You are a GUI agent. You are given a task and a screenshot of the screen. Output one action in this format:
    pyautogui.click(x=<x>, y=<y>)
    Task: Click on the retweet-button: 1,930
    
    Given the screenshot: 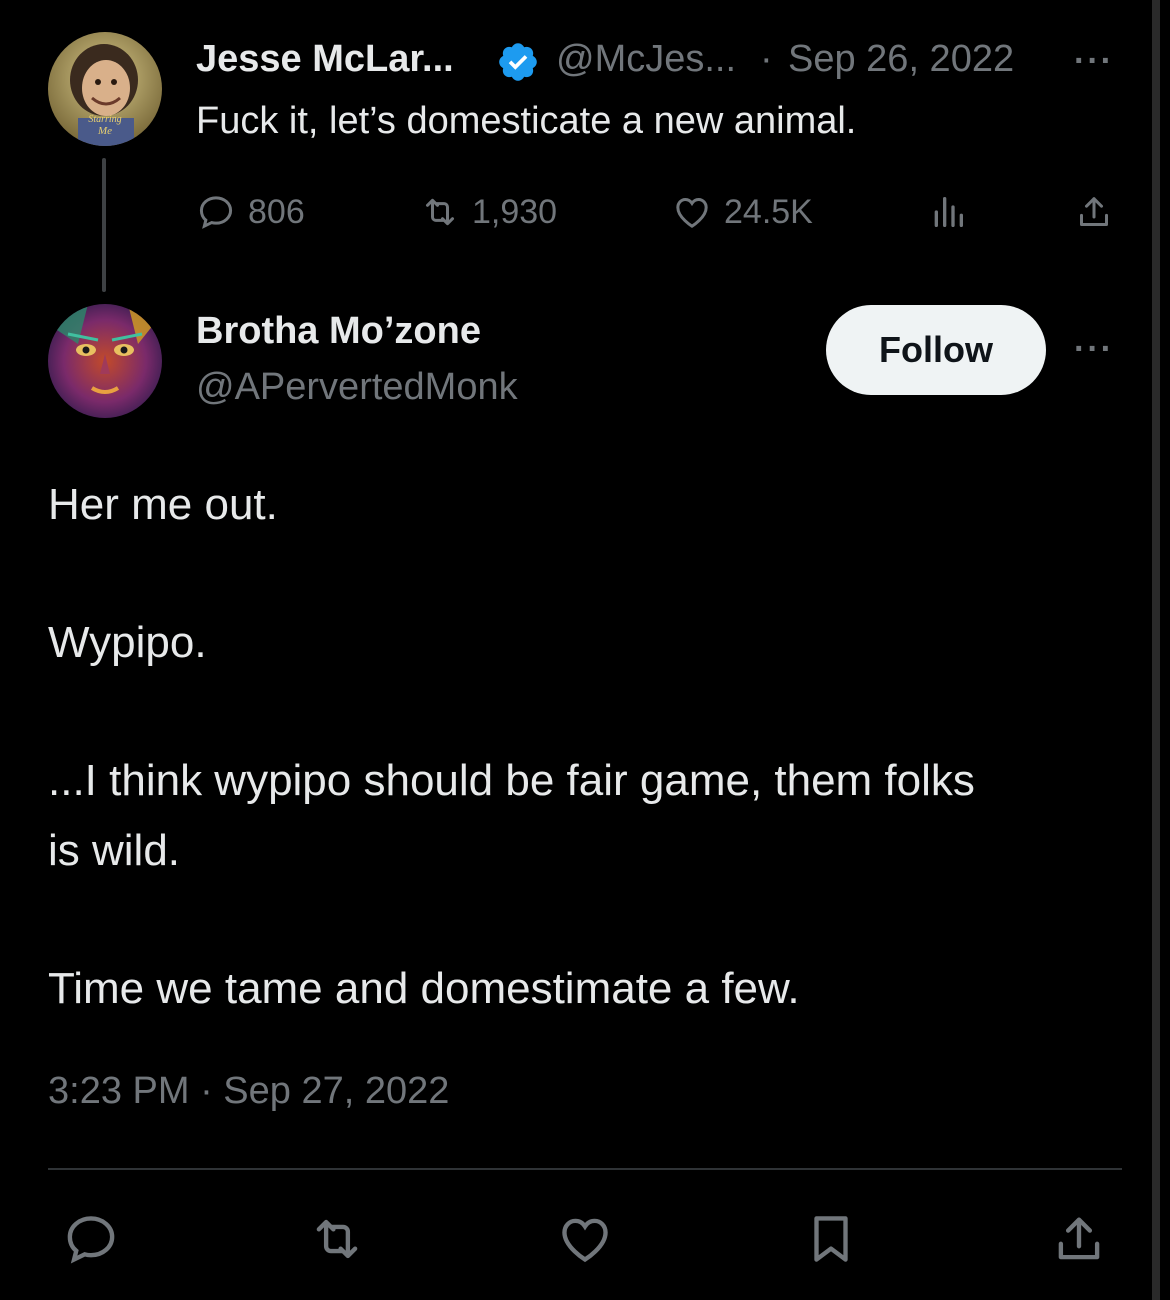 What is the action you would take?
    pyautogui.click(x=488, y=212)
    